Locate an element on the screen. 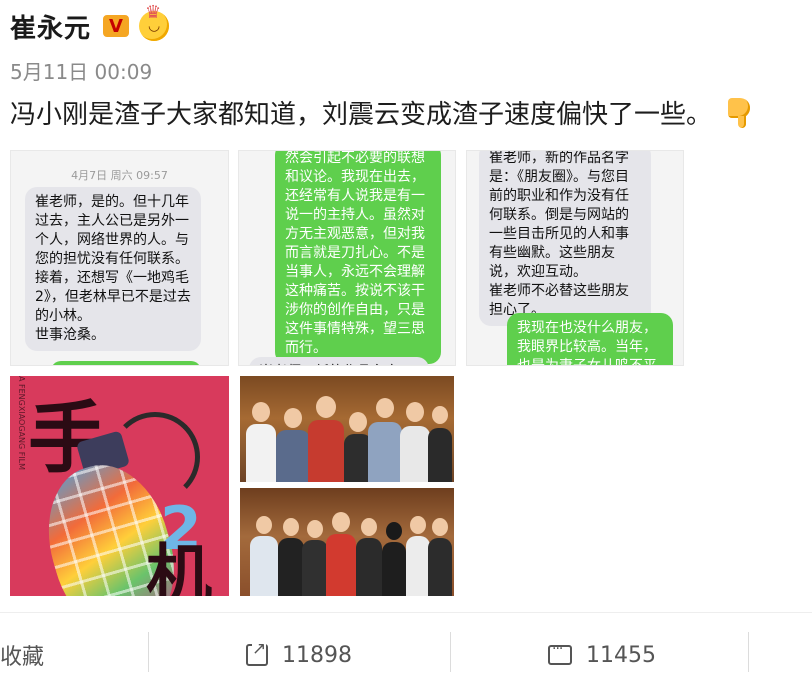  collect-label: 收藏 is located at coordinates (22, 657).